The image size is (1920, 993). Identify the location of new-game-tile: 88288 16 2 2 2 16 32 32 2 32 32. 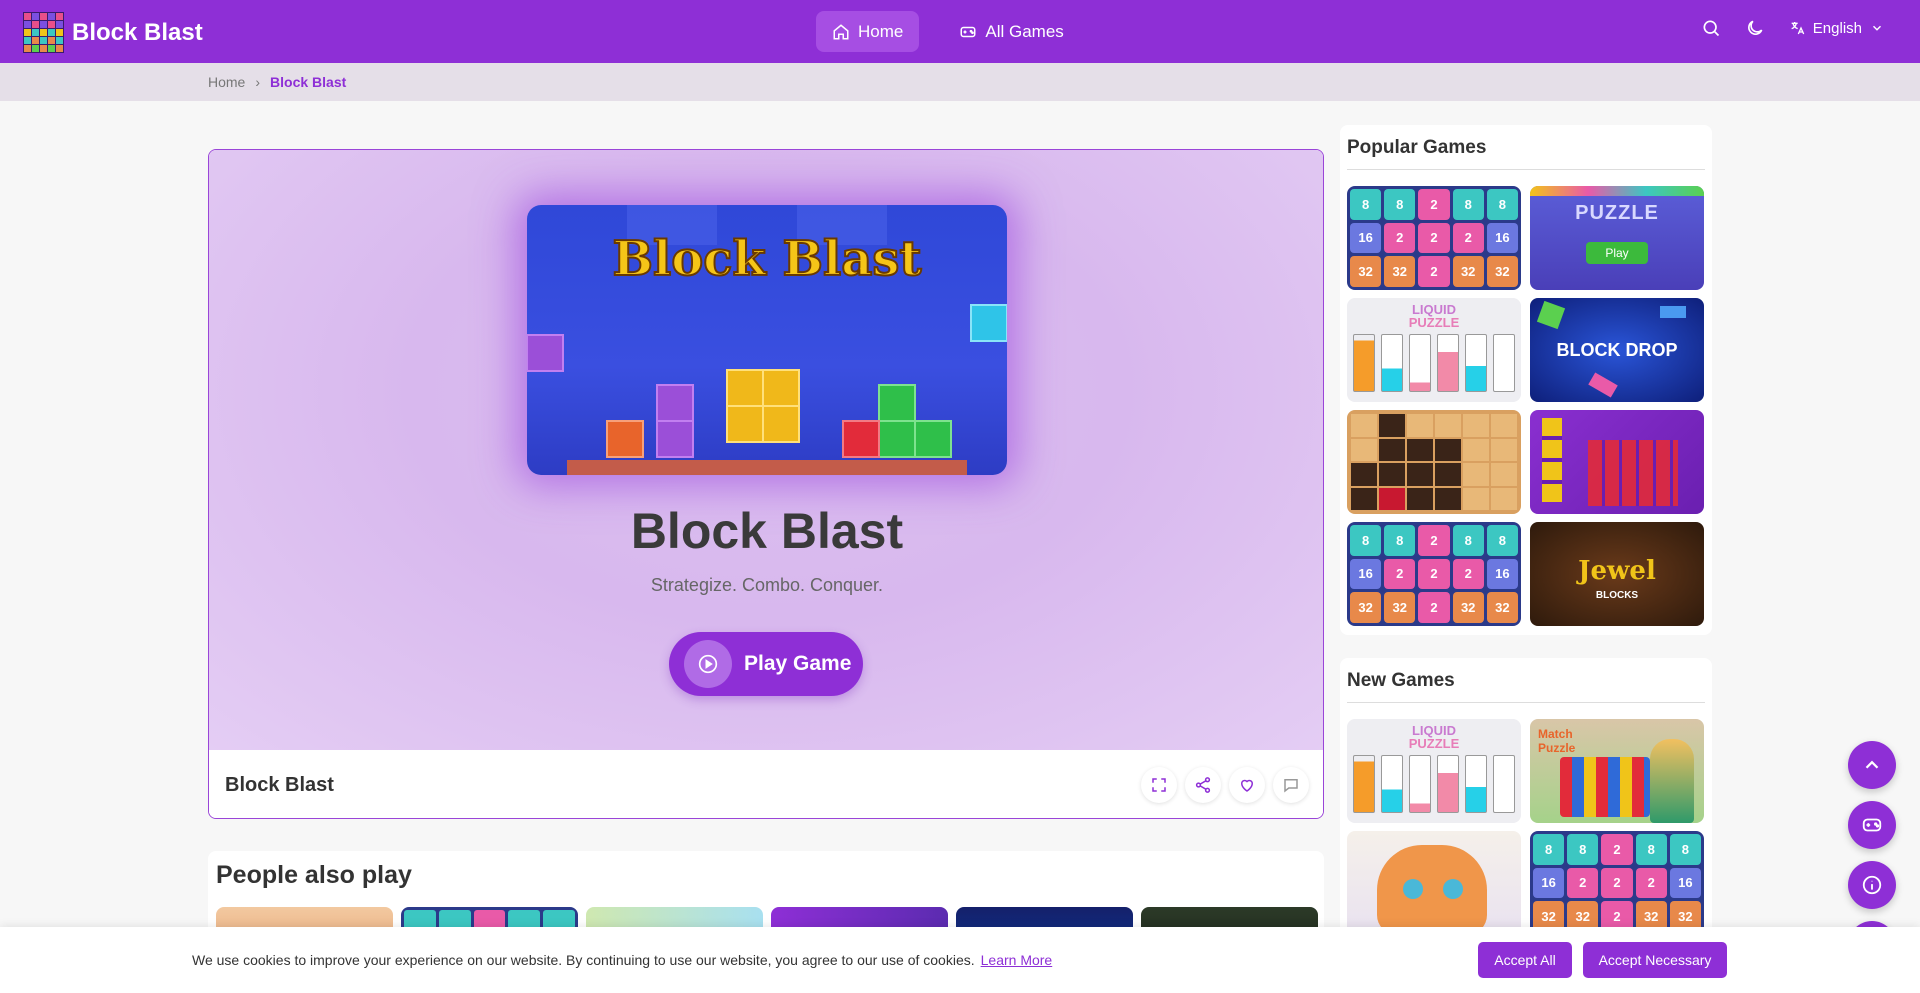
(1617, 883).